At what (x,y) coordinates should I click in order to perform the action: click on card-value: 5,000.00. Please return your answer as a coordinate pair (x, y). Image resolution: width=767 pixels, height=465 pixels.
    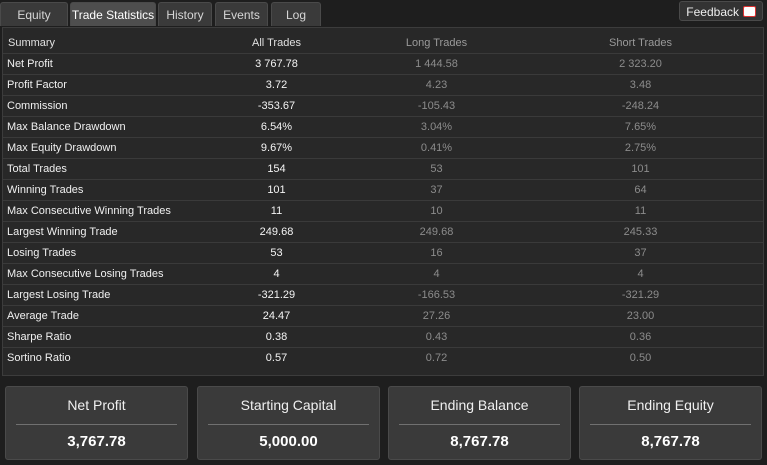
    Looking at the image, I should click on (288, 441).